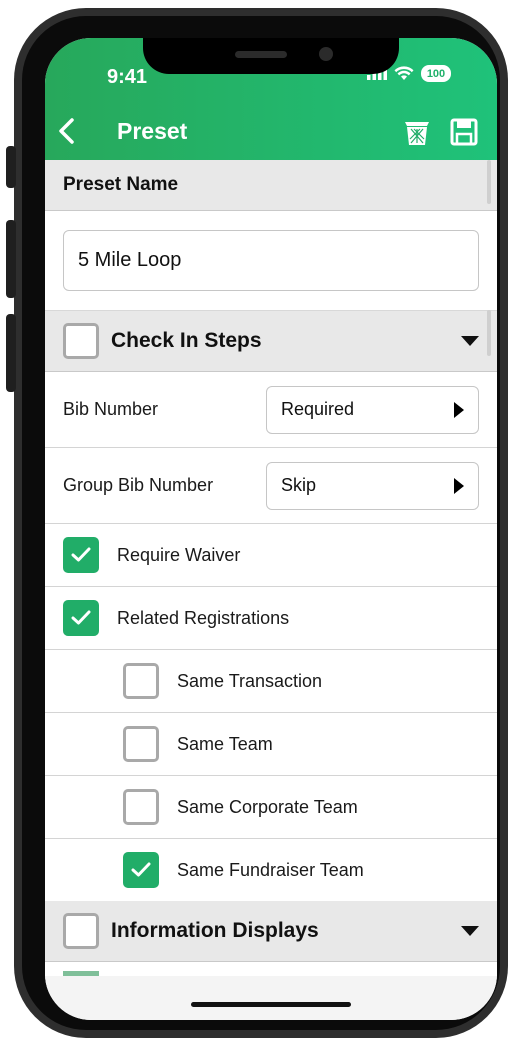 The width and height of the screenshot is (518, 1044). Describe the element at coordinates (141, 744) in the screenshot. I see `same-team-checkbox` at that location.